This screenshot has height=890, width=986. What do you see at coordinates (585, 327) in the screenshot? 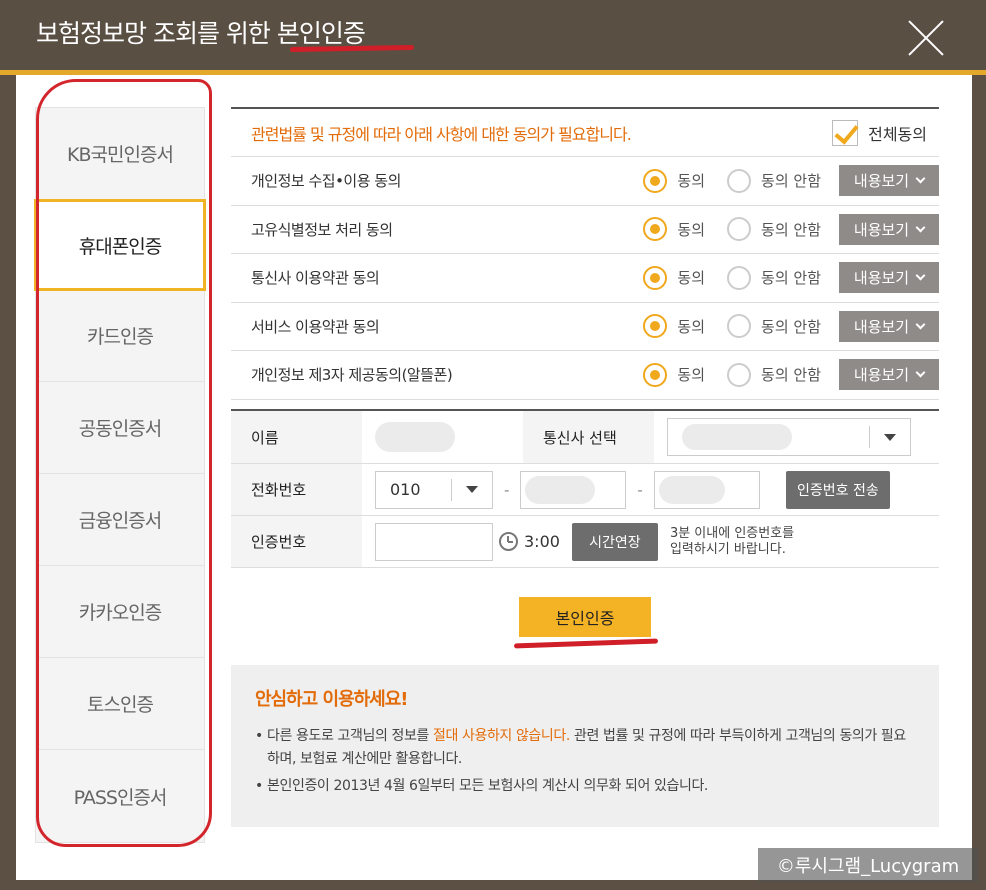
I see `agreement-row: 서비스 이용약관 동의 동의 동의 안함 내용보기` at bounding box center [585, 327].